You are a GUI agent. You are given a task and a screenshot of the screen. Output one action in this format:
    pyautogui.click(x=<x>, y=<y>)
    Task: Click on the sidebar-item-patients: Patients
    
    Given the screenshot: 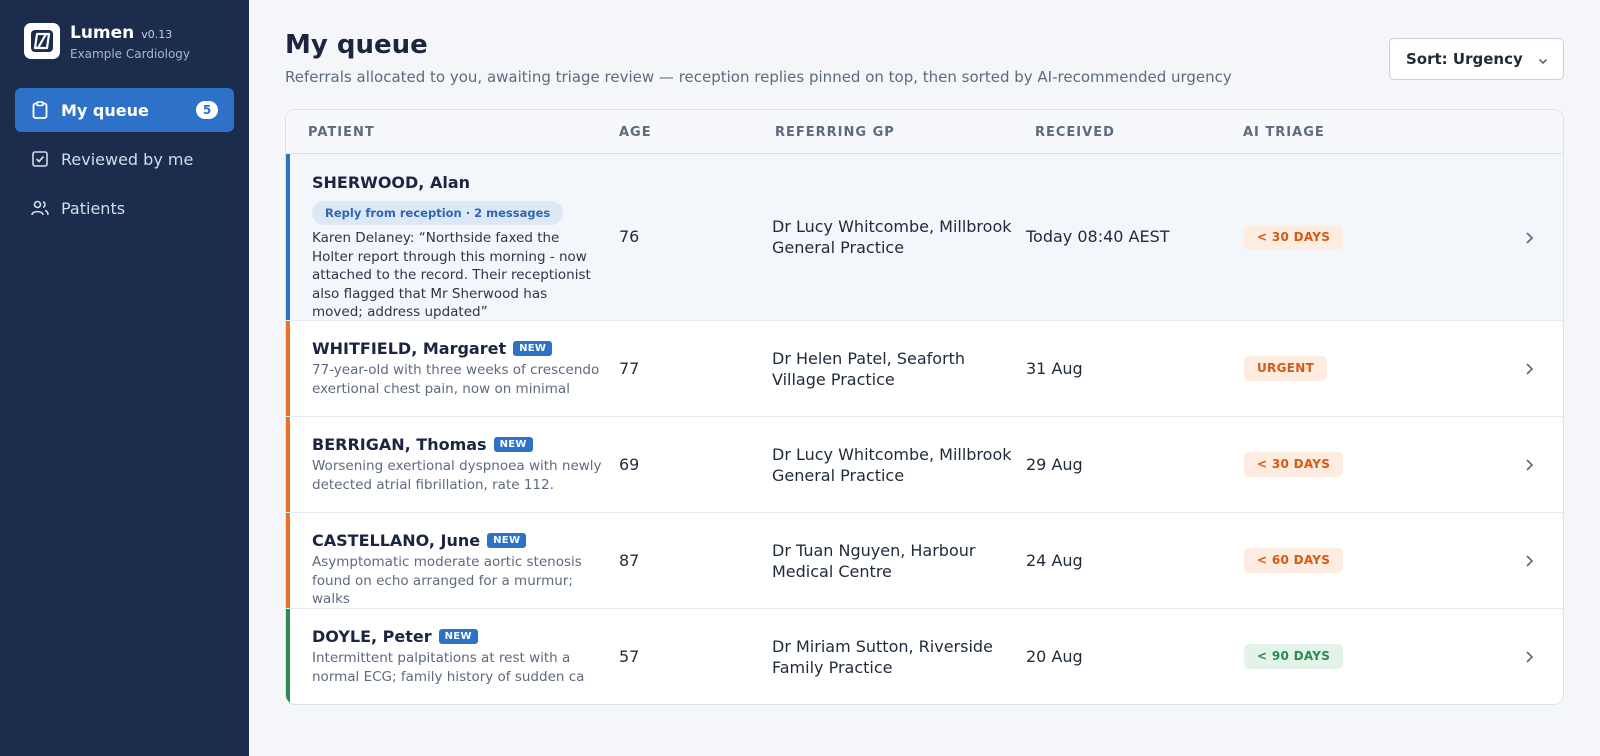 What is the action you would take?
    pyautogui.click(x=124, y=208)
    